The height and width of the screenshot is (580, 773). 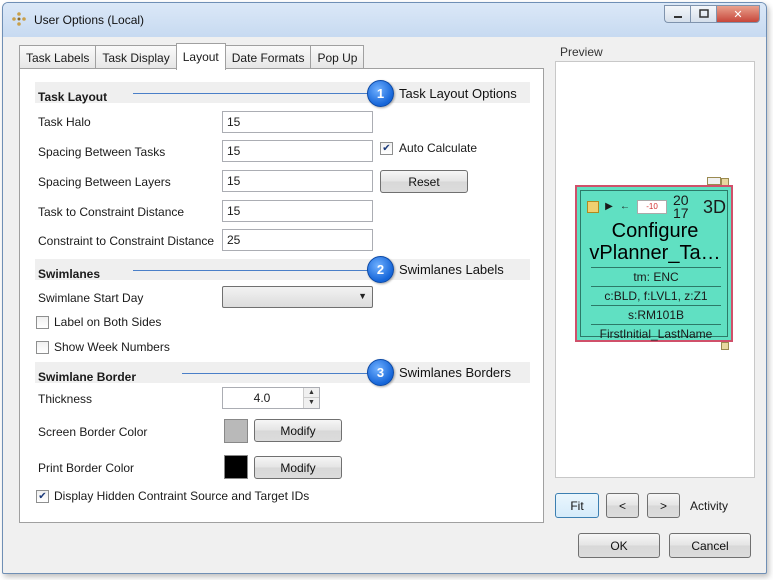 What do you see at coordinates (236, 431) in the screenshot?
I see `screen-border-color-swatch` at bounding box center [236, 431].